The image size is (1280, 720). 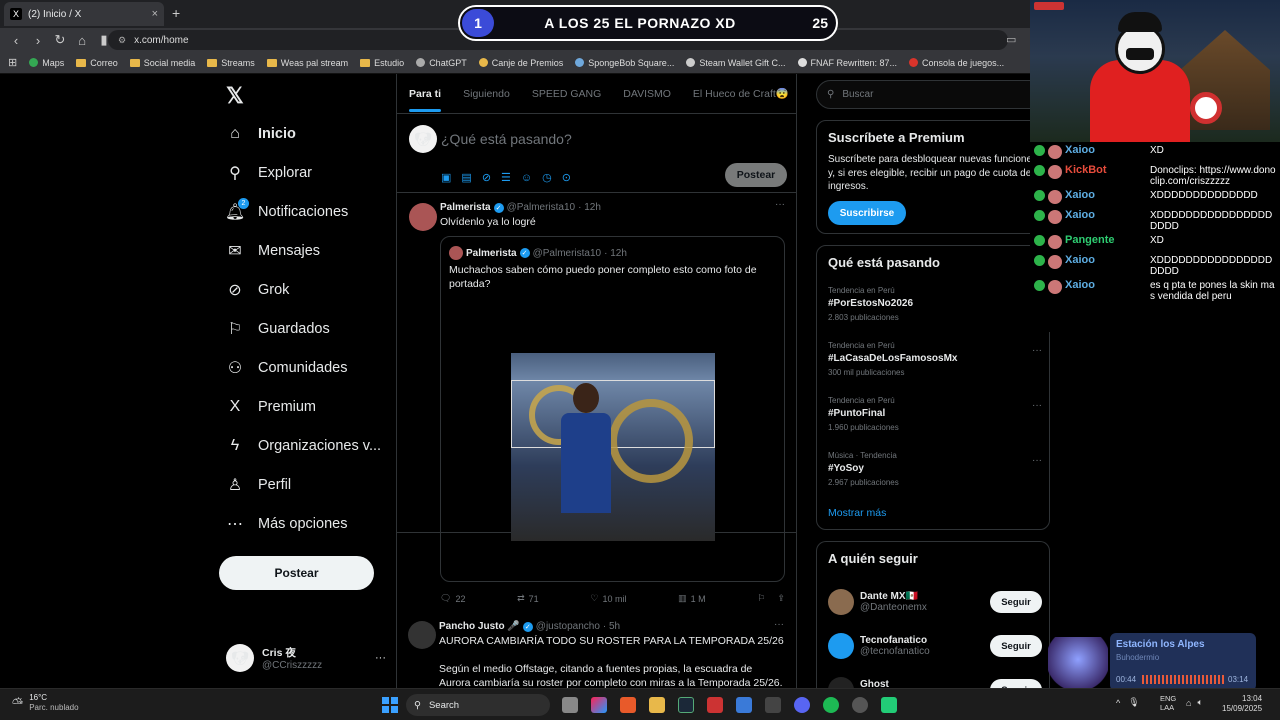 I want to click on grok-icon: ⊘, so click(x=486, y=177).